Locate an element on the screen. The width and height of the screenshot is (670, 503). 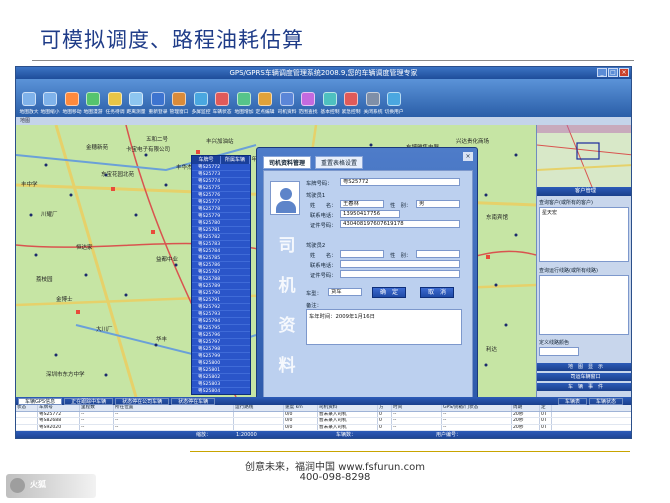
gender2-select is located at coordinates (438, 254).